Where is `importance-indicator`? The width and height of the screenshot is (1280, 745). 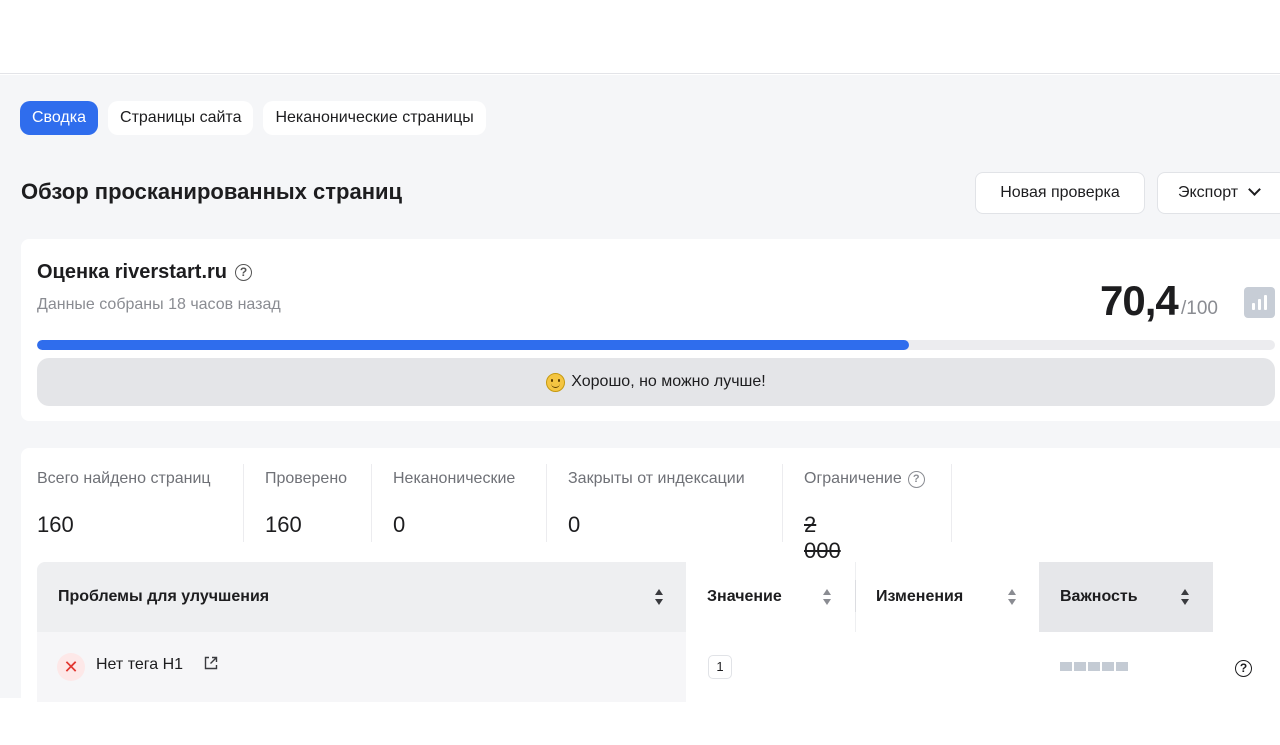 importance-indicator is located at coordinates (1094, 666).